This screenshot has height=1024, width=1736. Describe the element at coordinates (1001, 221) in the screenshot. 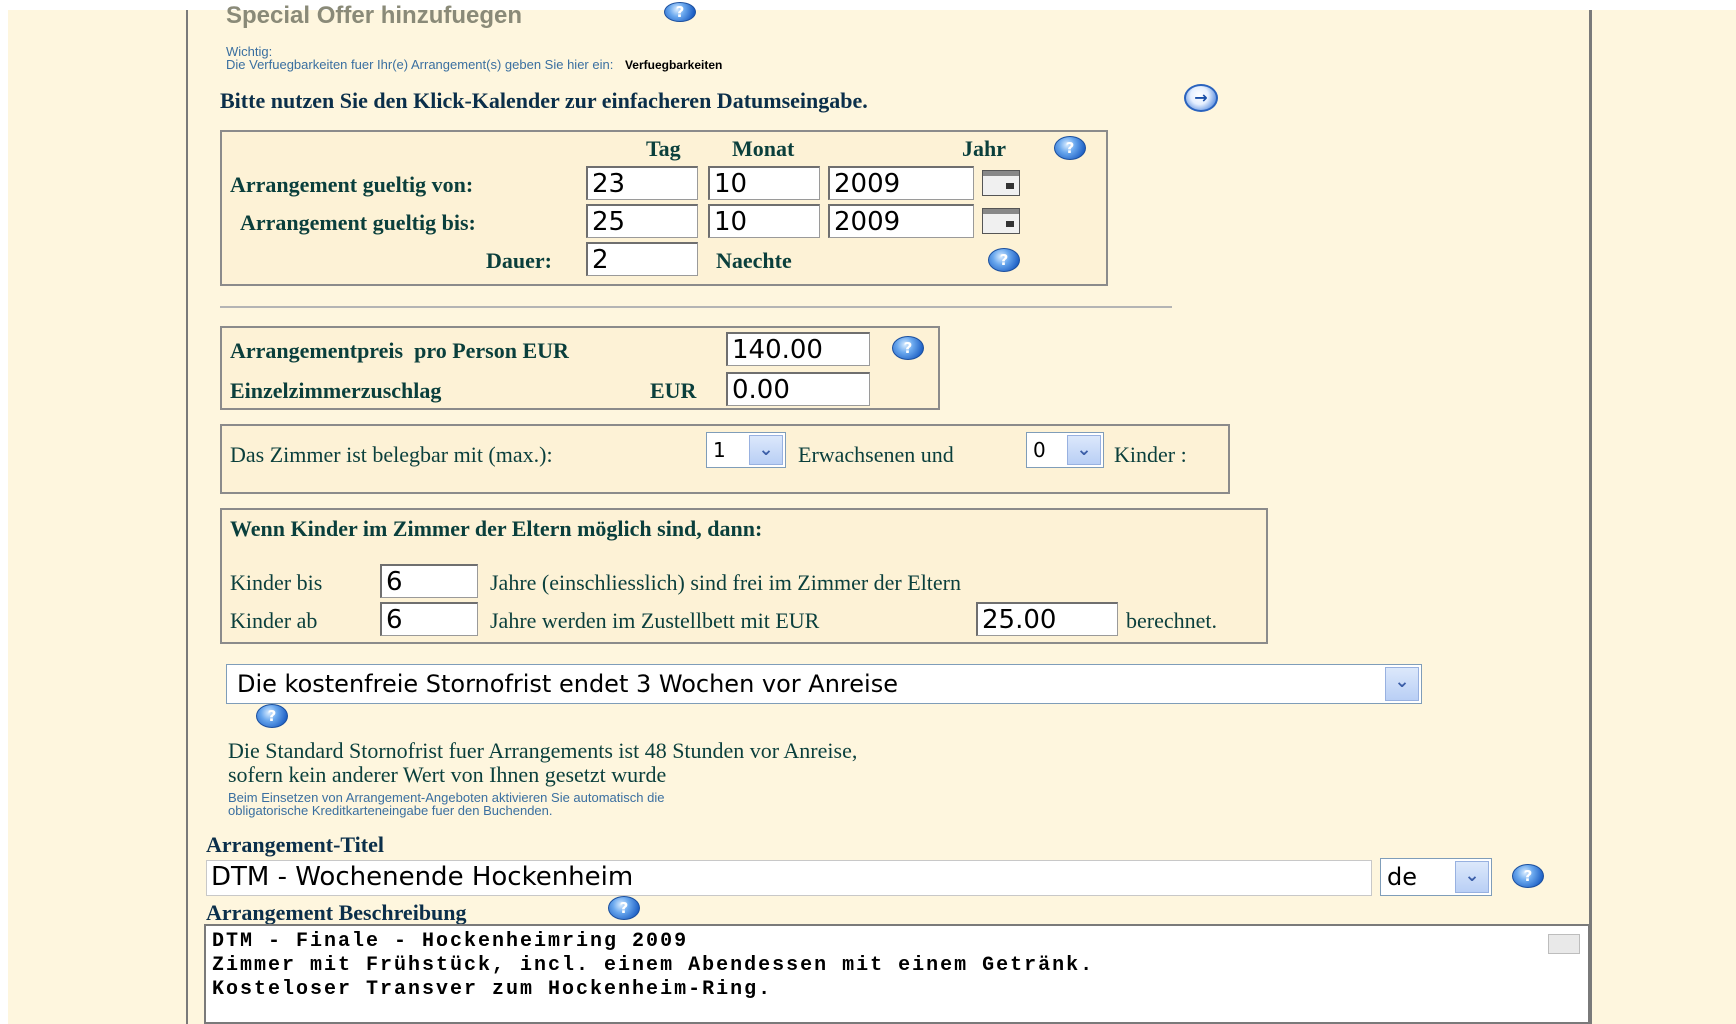

I see `to-calendar-icon` at that location.